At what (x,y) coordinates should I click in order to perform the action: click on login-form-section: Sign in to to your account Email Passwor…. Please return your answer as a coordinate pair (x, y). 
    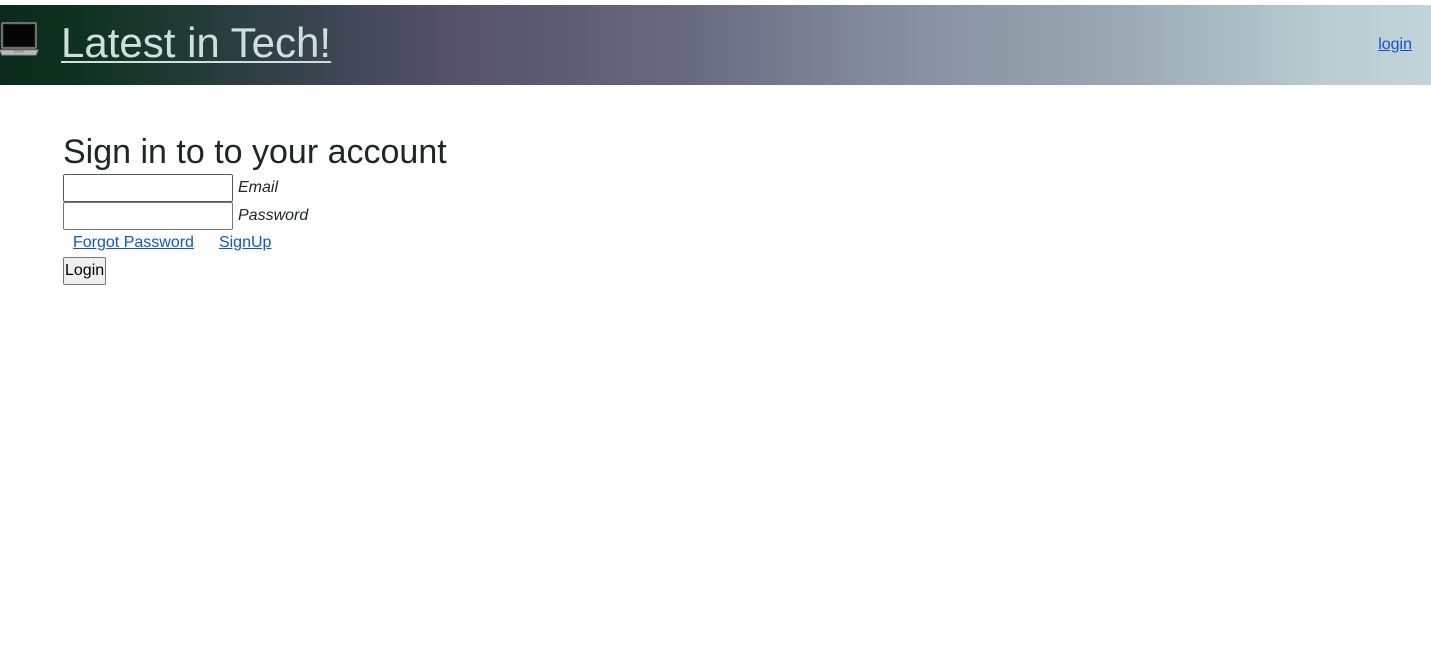
    Looking at the image, I should click on (255, 207).